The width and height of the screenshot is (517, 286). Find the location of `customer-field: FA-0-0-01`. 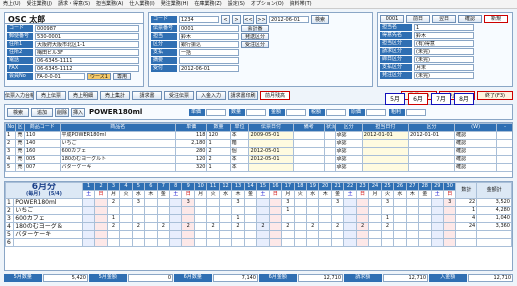

customer-field: FA-0-0-01 is located at coordinates (60, 76).